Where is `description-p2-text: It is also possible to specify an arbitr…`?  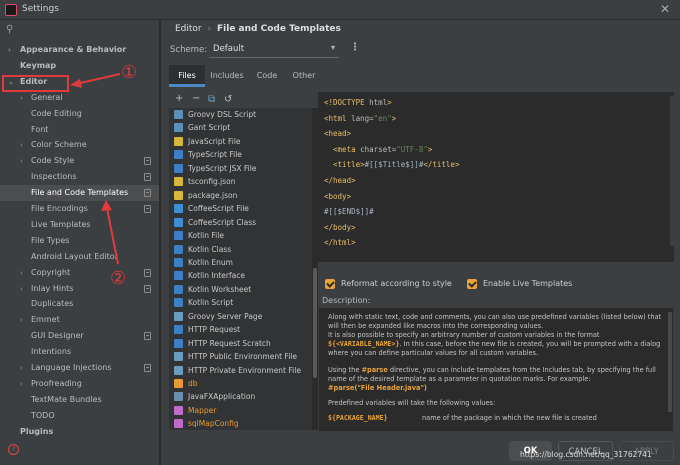 description-p2-text: It is also possible to specify an arbitr… is located at coordinates (464, 335).